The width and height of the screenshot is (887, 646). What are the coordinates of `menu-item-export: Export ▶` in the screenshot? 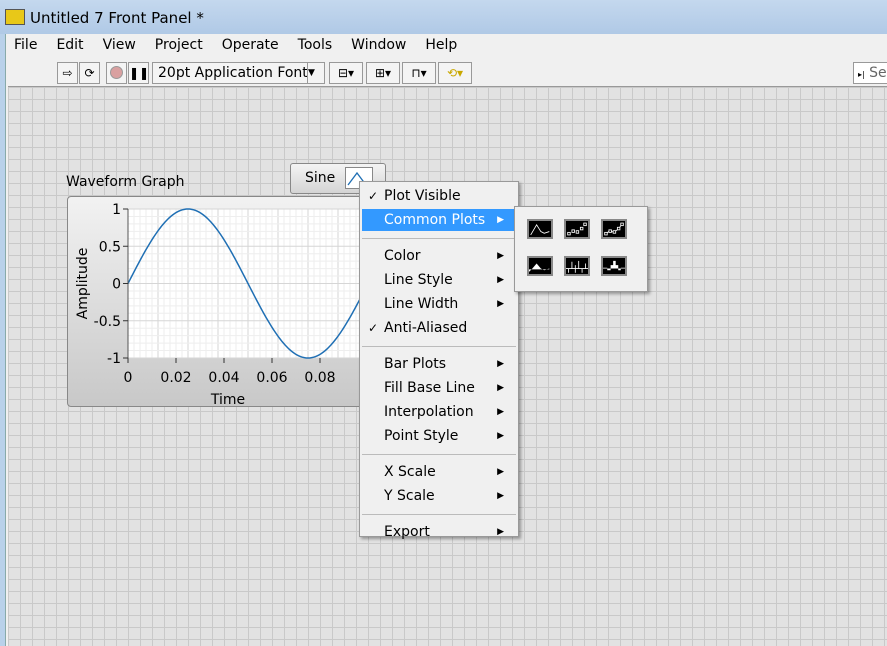 It's located at (439, 532).